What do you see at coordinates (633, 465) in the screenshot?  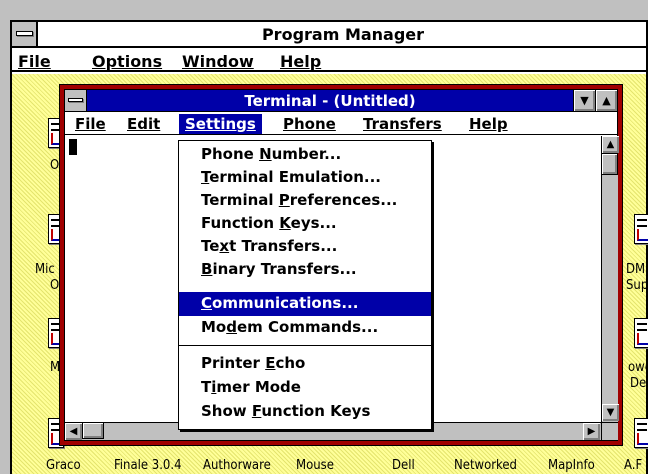 I see `program-group-label-af: A.F` at bounding box center [633, 465].